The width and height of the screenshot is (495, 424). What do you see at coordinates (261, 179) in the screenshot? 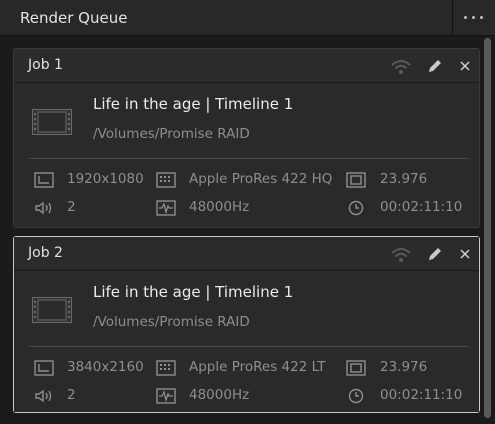
I see `codec-value: Apple ProRes 422 HQ` at bounding box center [261, 179].